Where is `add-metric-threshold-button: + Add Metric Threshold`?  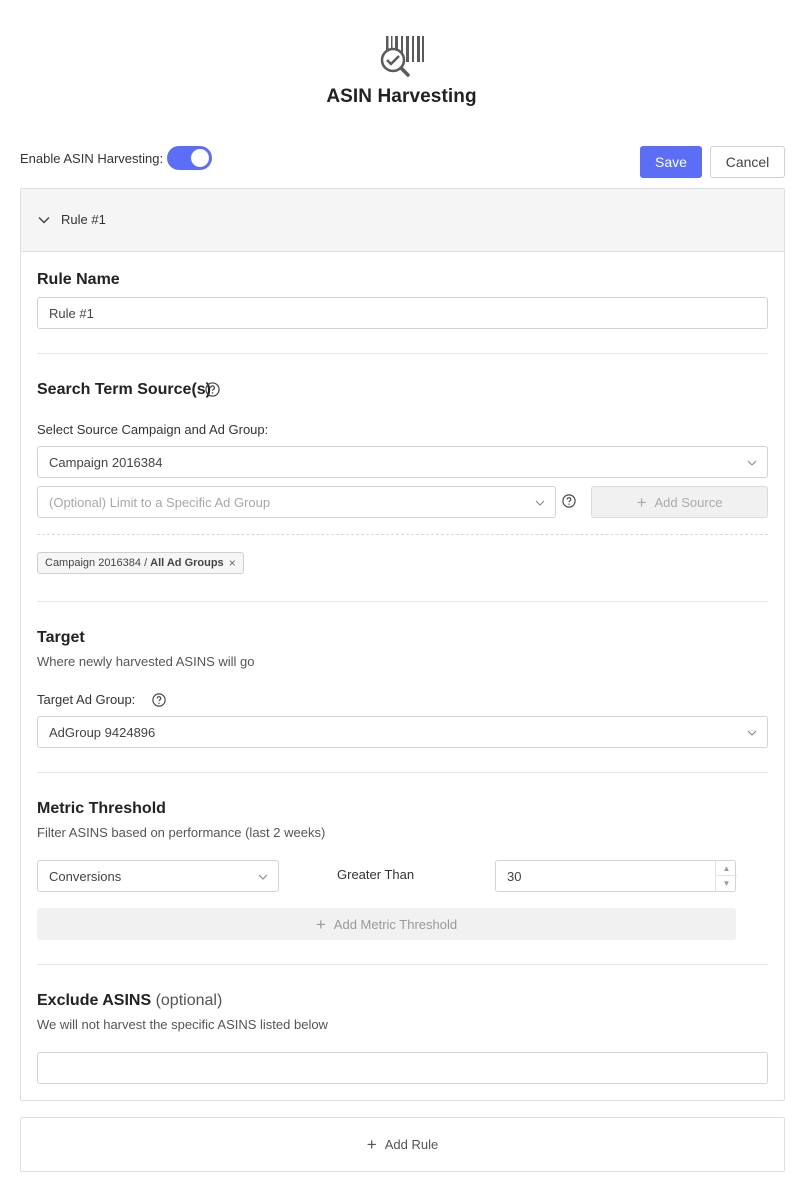
add-metric-threshold-button: + Add Metric Threshold is located at coordinates (386, 924).